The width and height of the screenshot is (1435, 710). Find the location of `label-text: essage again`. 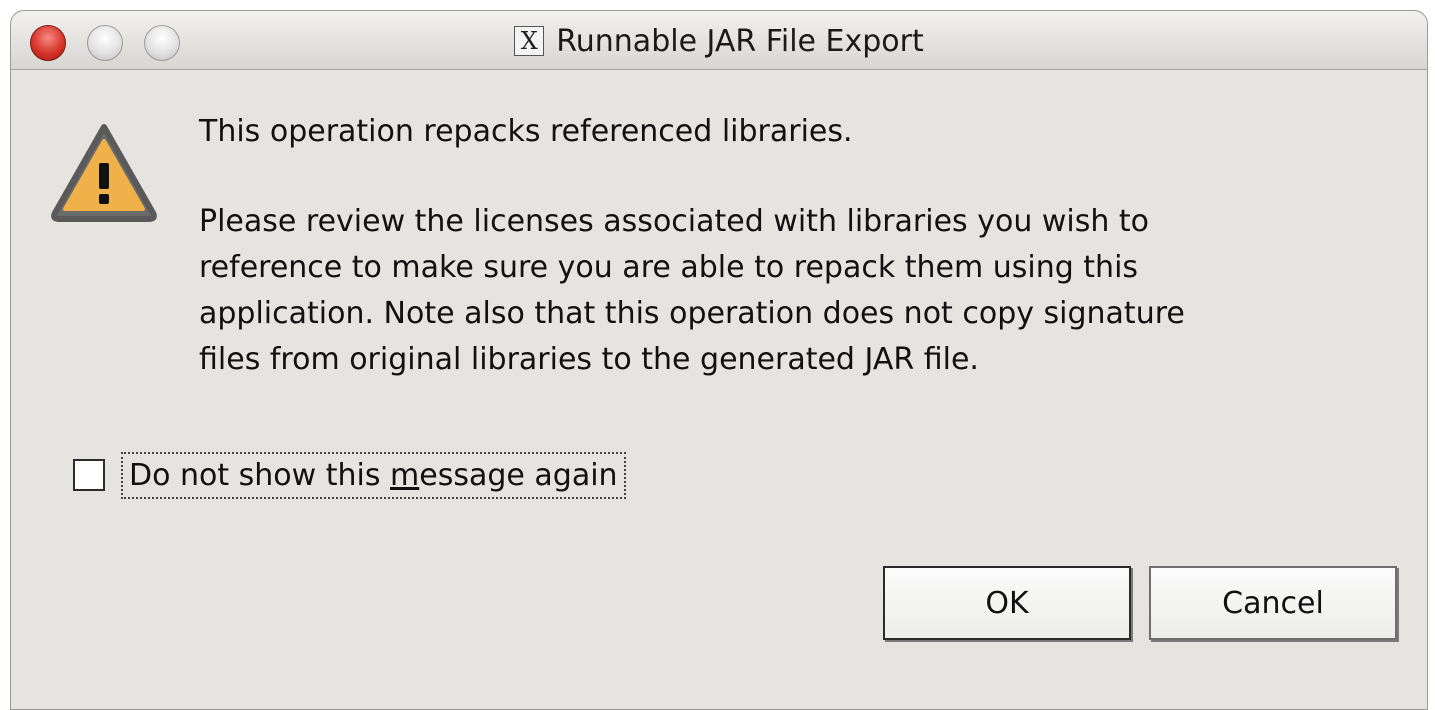

label-text: essage again is located at coordinates (518, 475).